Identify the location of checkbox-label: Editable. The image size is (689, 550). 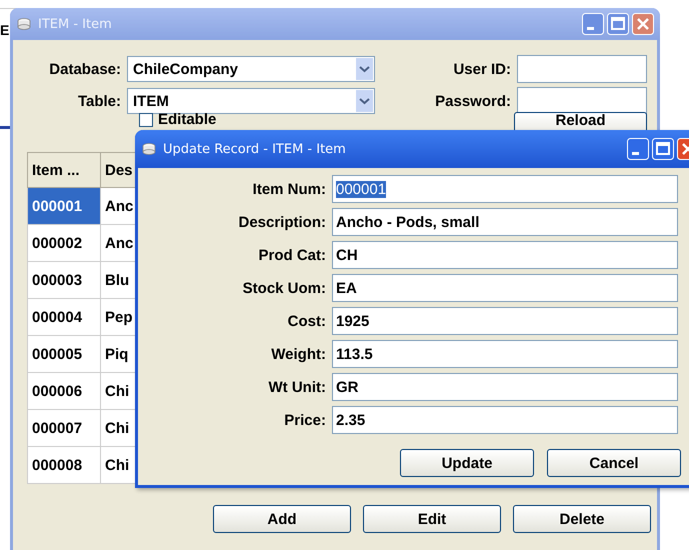
(187, 120).